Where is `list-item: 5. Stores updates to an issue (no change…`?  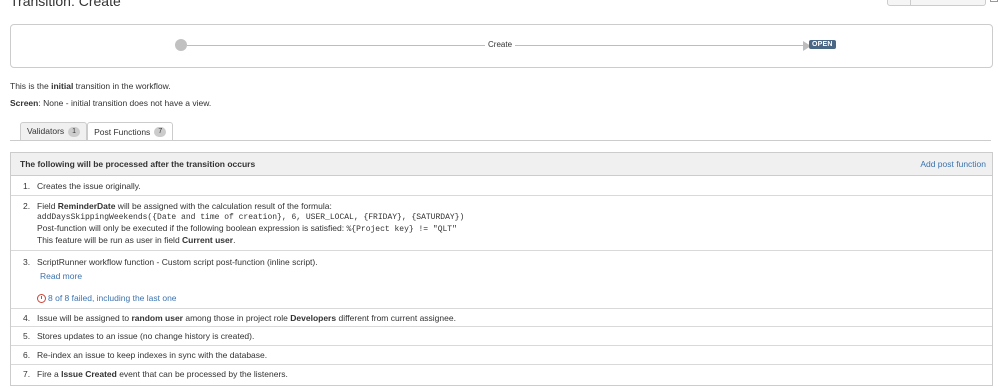
list-item: 5. Stores updates to an issue (no change… is located at coordinates (501, 336).